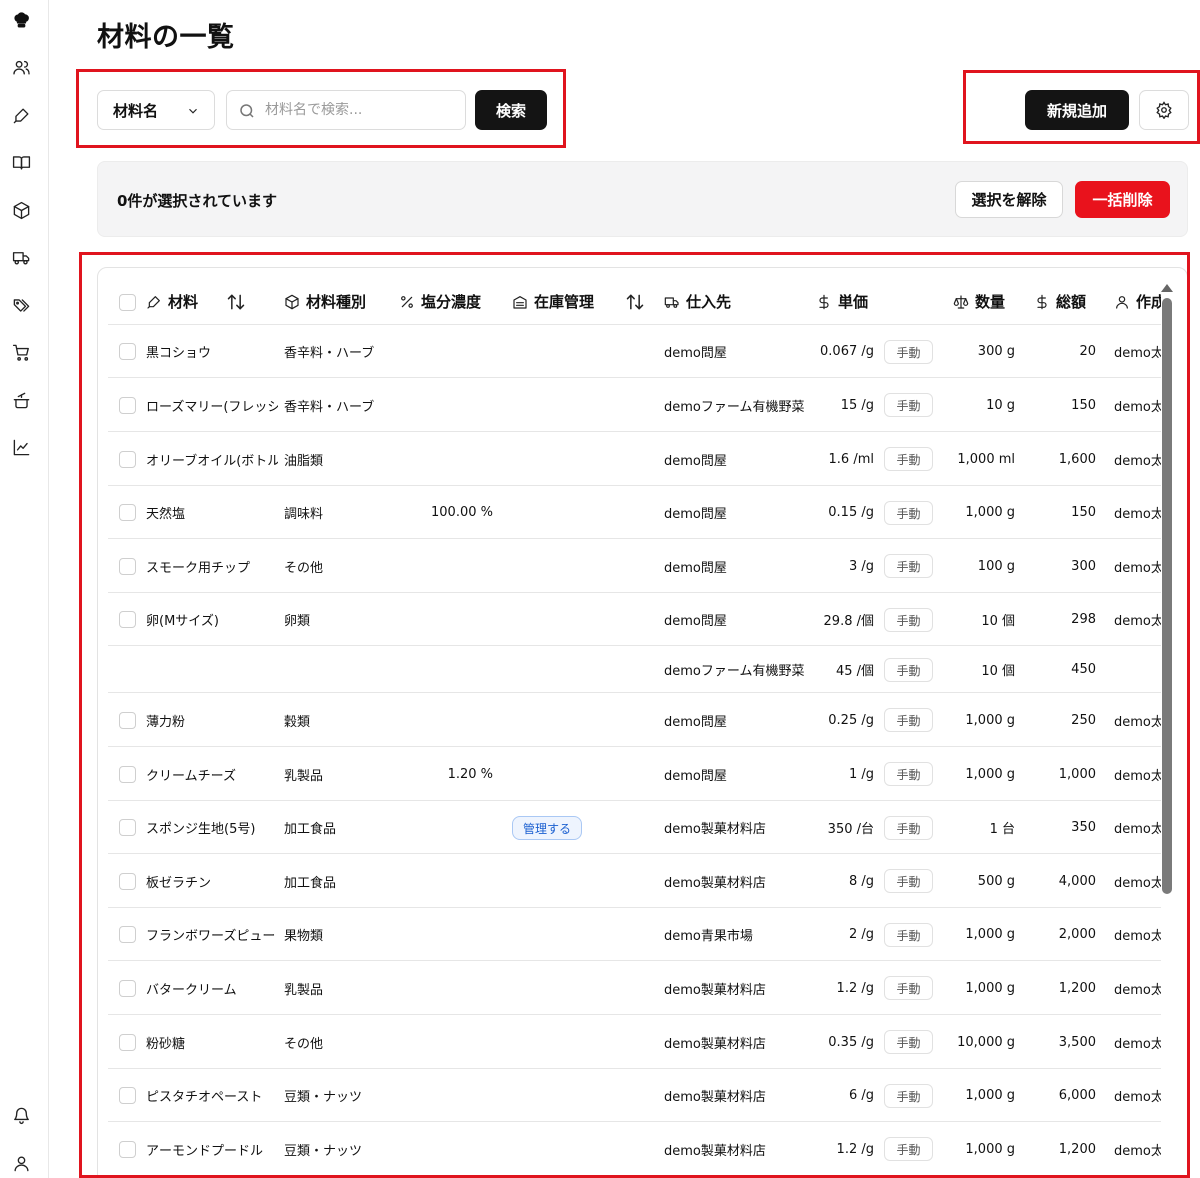 This screenshot has width=1200, height=1178. Describe the element at coordinates (21, 305) in the screenshot. I see `tags-icon` at that location.